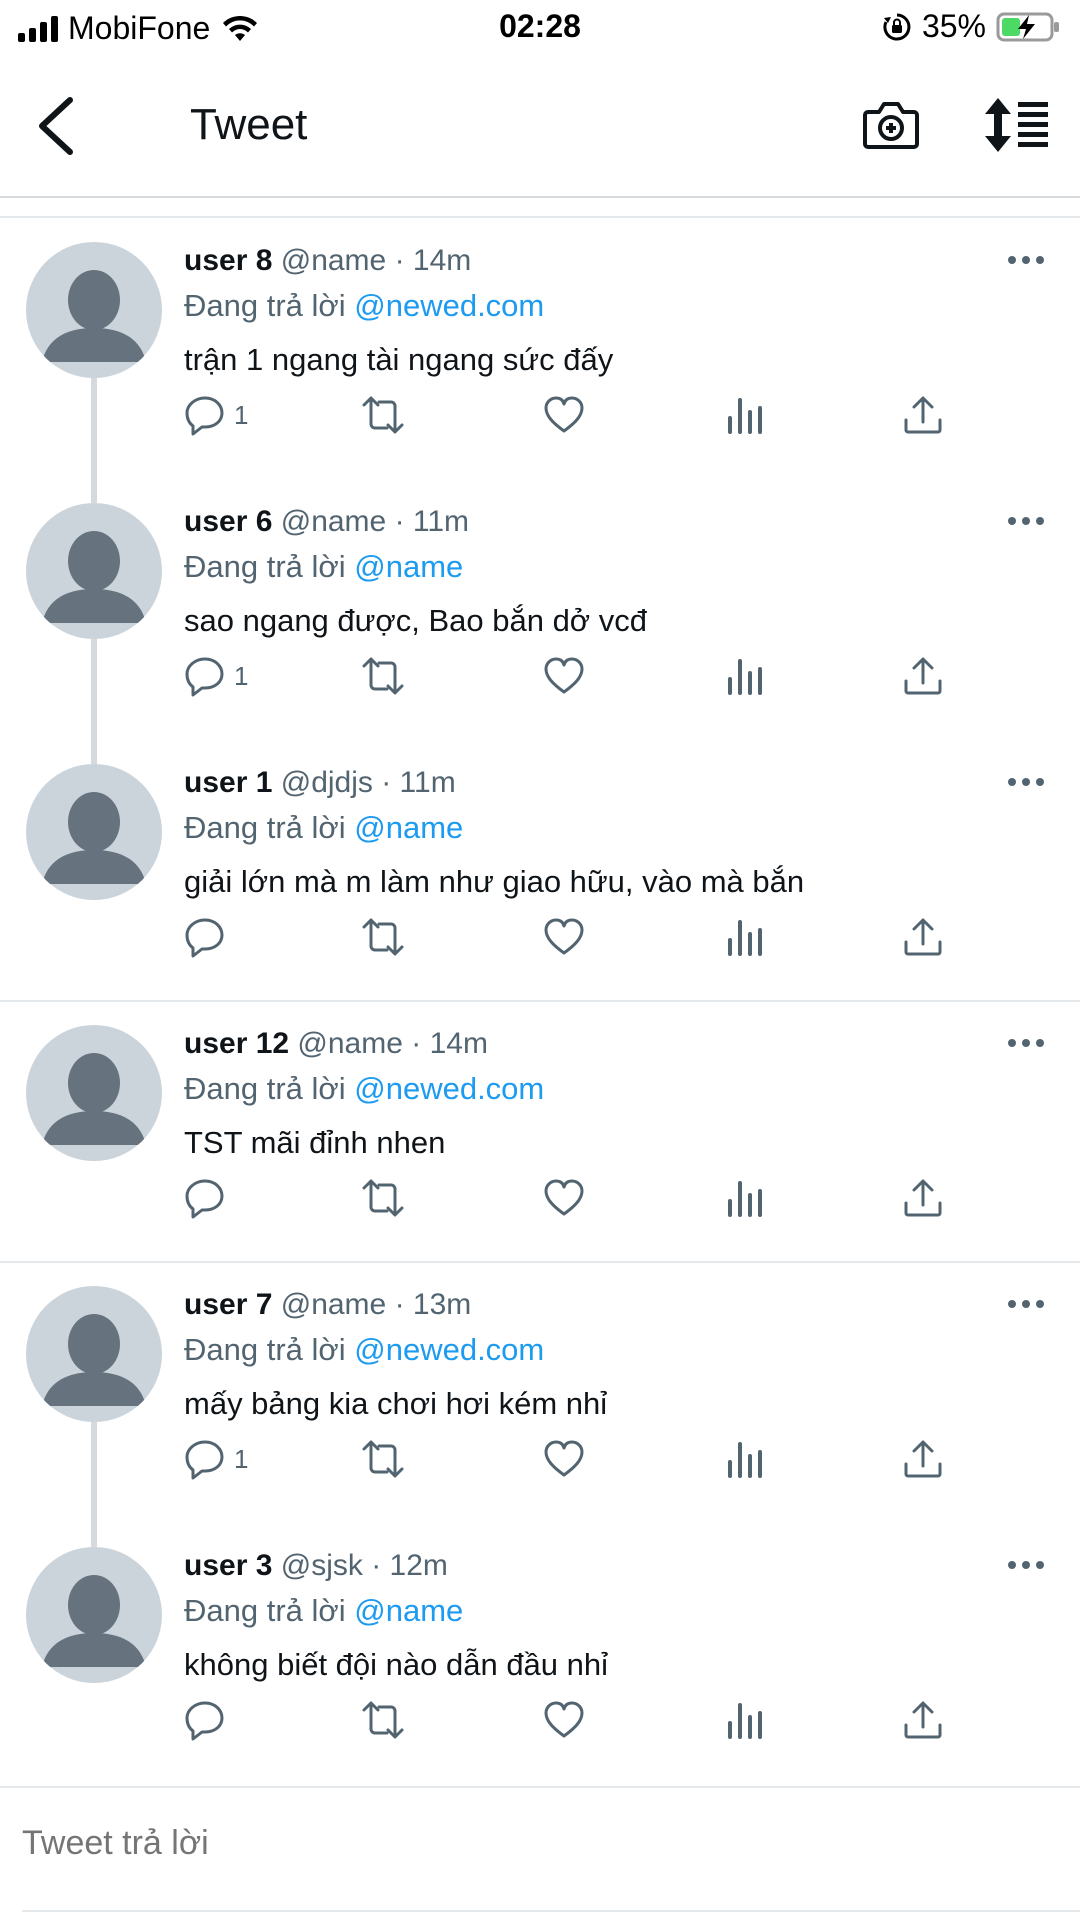  What do you see at coordinates (540, 217) in the screenshot?
I see `divider` at bounding box center [540, 217].